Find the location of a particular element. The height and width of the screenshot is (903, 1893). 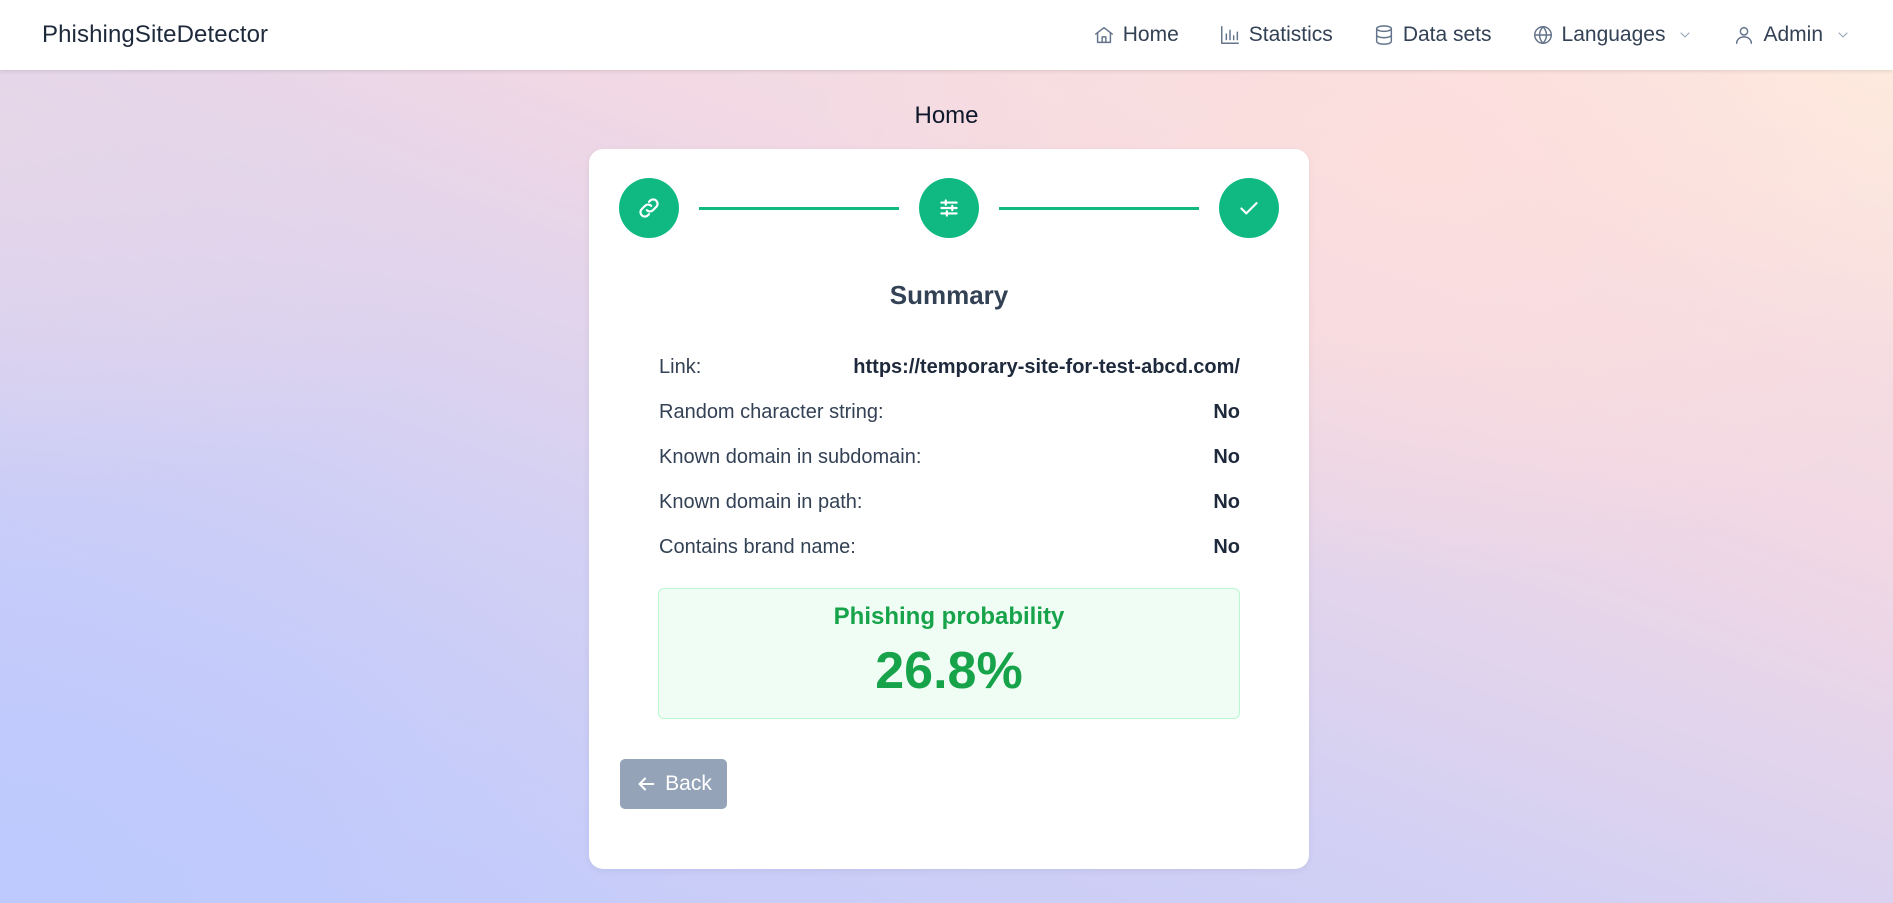

link-icon is located at coordinates (649, 208).